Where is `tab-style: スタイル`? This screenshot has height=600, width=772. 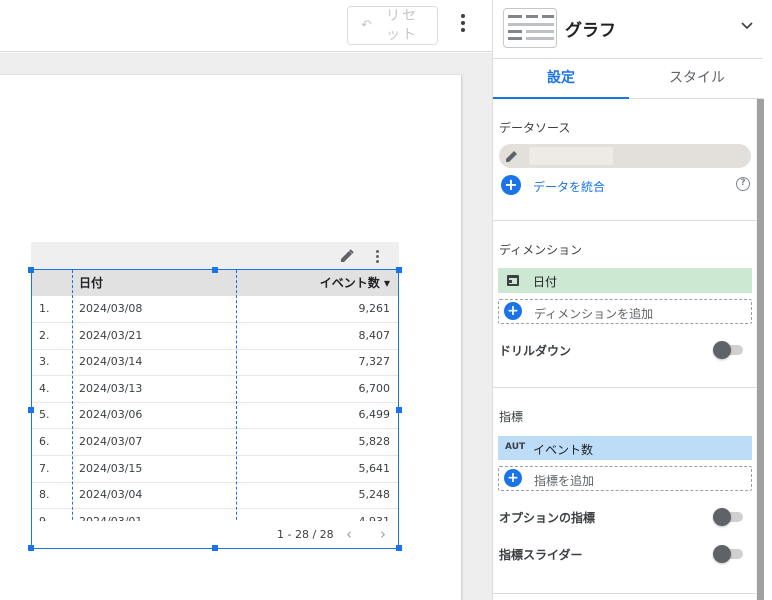 tab-style: スタイル is located at coordinates (697, 79).